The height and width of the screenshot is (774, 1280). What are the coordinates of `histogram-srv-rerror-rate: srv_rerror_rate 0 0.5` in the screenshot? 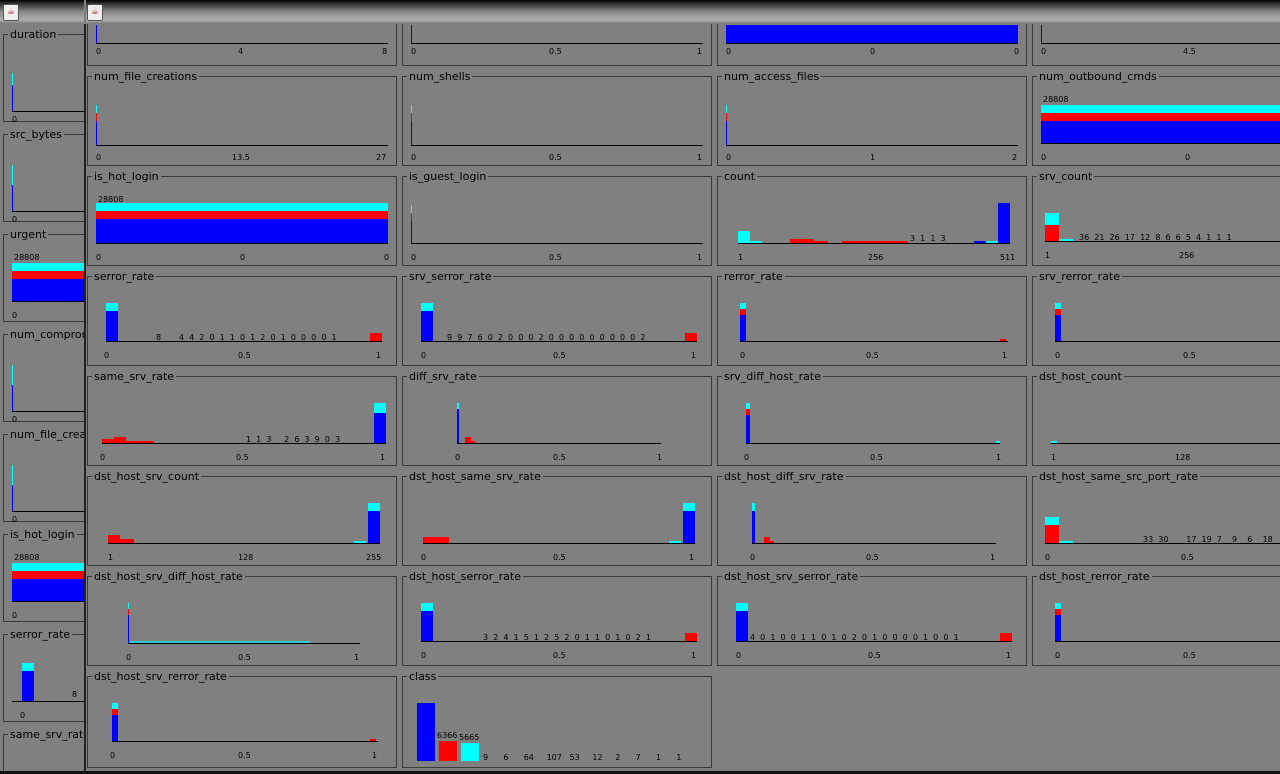 It's located at (1156, 318).